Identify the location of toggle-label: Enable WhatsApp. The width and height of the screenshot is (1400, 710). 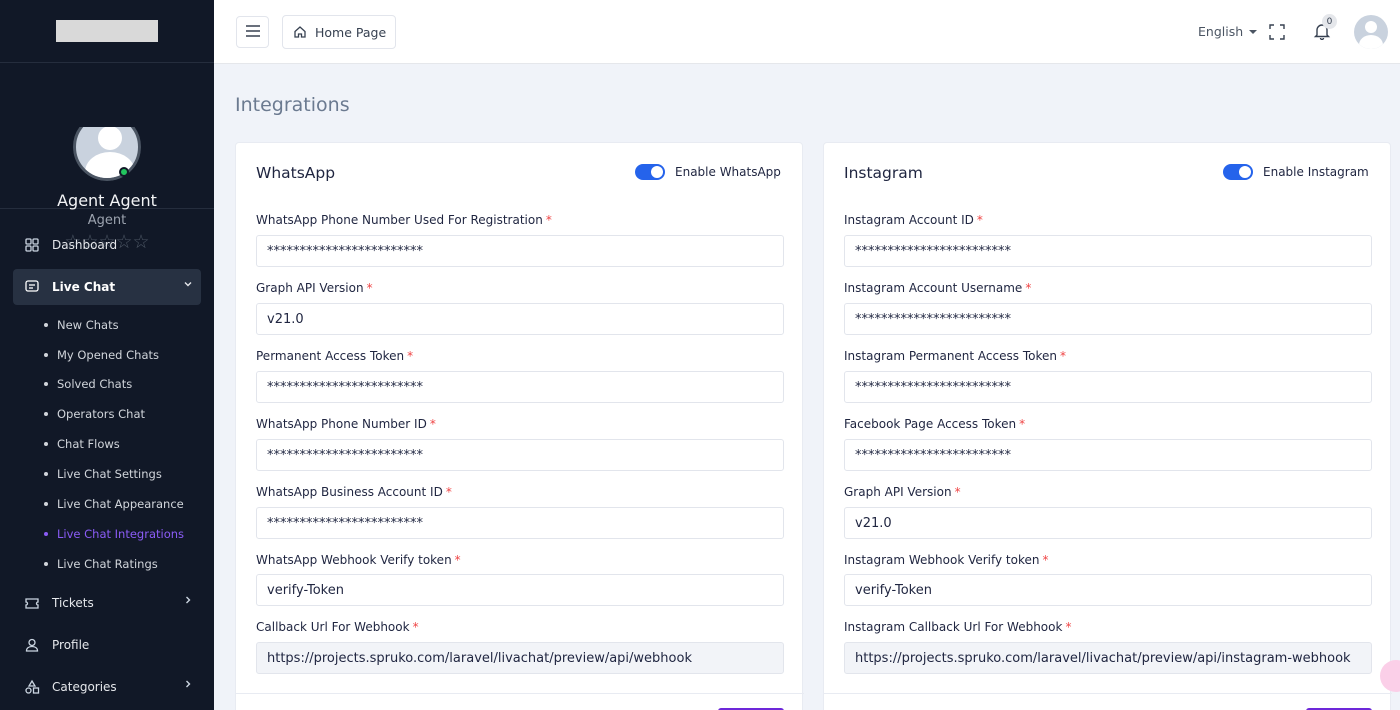
(728, 172).